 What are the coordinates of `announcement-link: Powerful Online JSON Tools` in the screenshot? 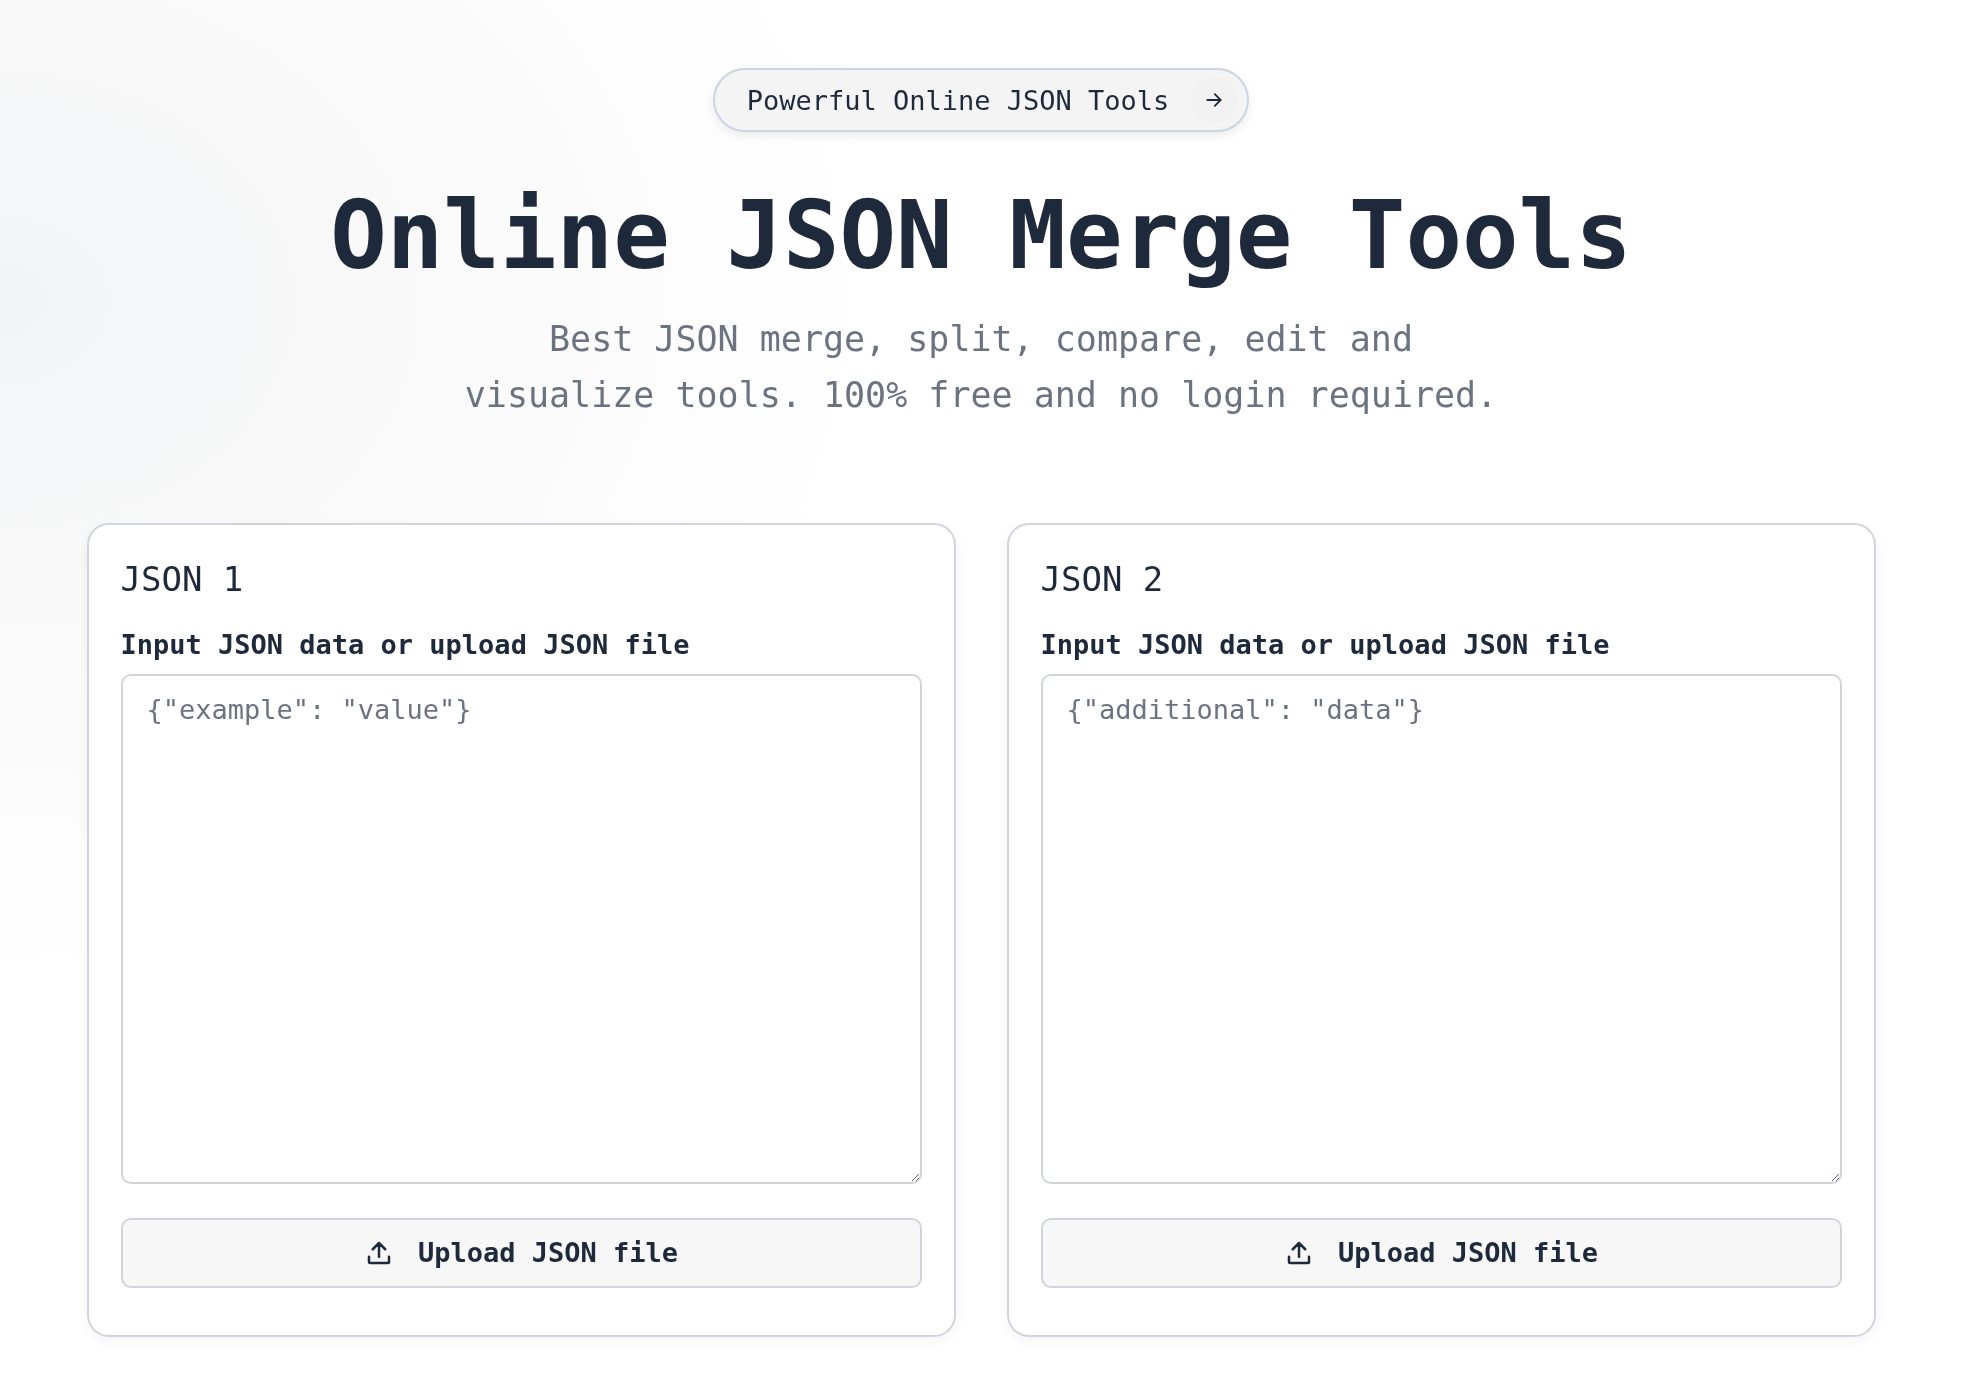 It's located at (981, 100).